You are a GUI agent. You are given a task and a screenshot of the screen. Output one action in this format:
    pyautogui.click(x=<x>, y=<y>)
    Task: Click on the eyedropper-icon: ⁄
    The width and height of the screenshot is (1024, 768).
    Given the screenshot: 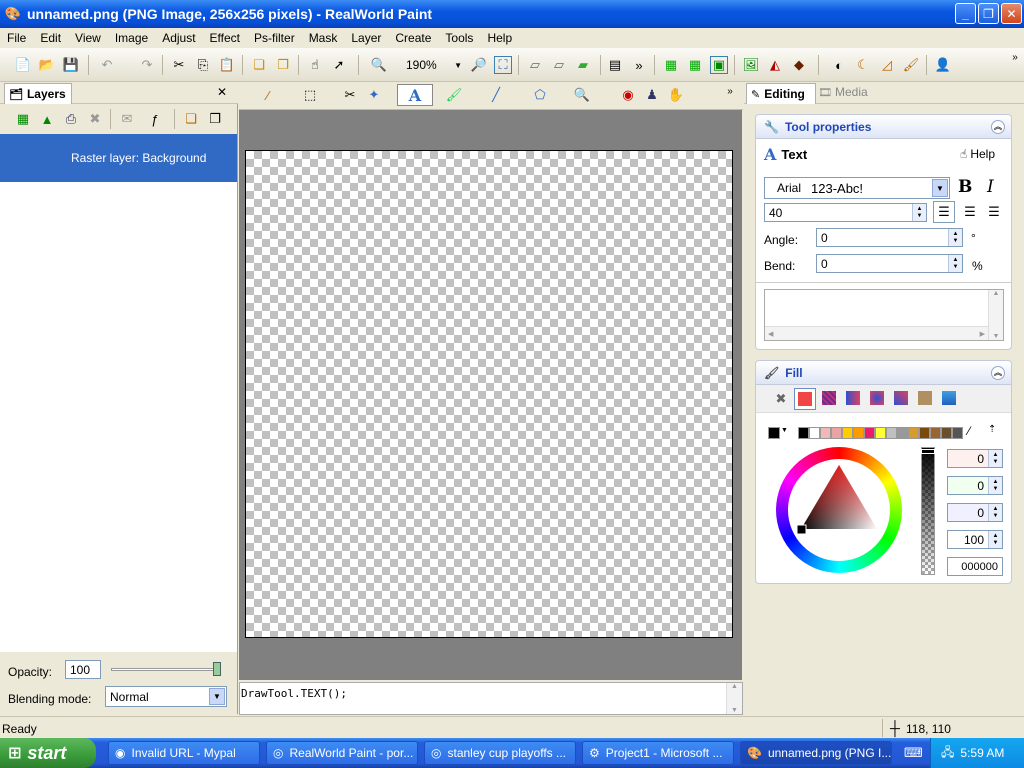 What is the action you would take?
    pyautogui.click(x=969, y=431)
    